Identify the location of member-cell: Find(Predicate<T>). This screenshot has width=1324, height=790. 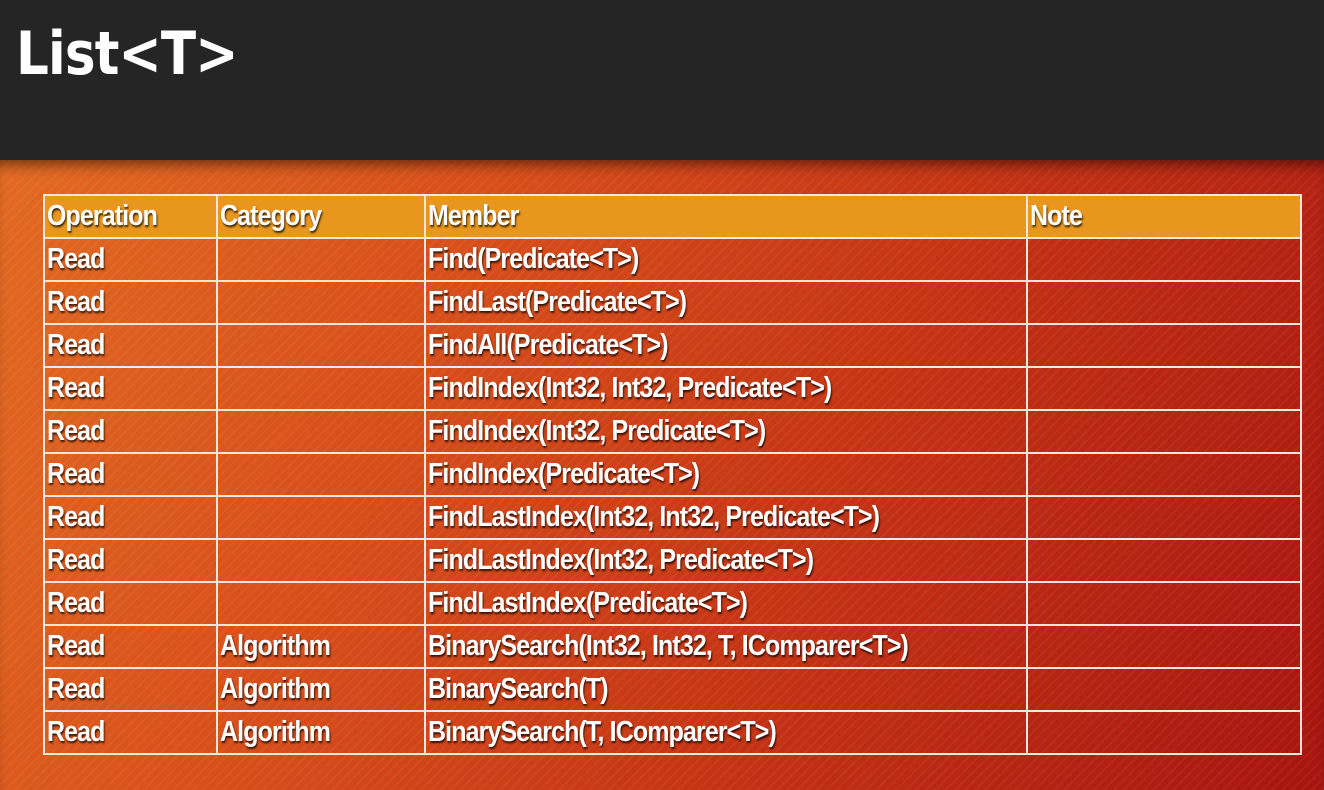
(726, 259).